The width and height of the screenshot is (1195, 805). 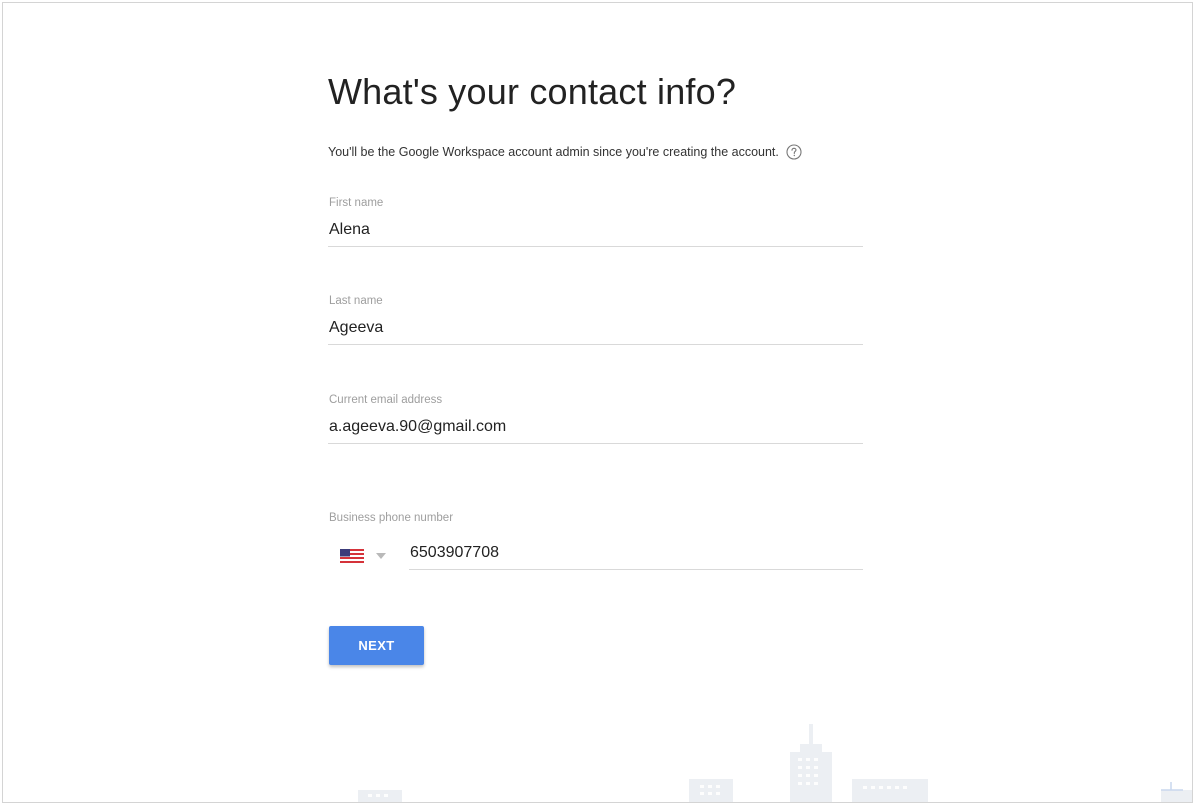 I want to click on last-name-input, so click(x=595, y=330).